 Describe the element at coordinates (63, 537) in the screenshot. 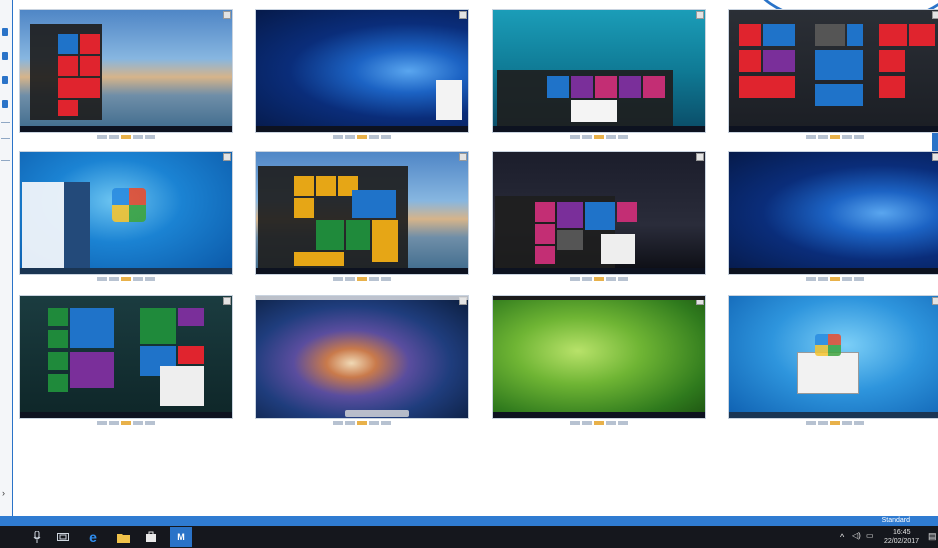

I see `task-view-icon` at that location.